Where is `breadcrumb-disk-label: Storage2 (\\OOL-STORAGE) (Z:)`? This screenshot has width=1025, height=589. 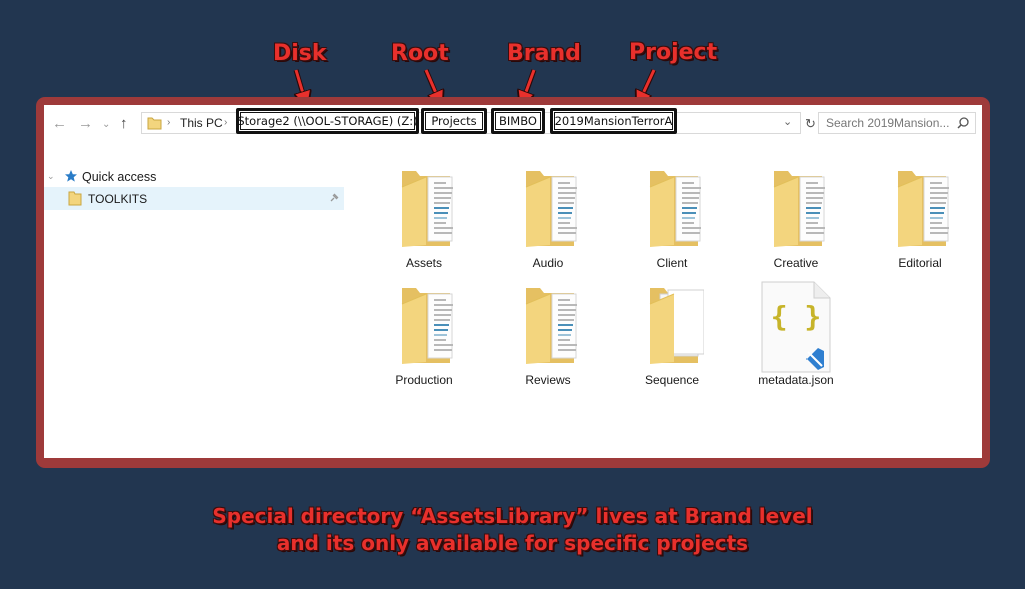
breadcrumb-disk-label: Storage2 (\\OOL-STORAGE) (Z:) is located at coordinates (327, 121).